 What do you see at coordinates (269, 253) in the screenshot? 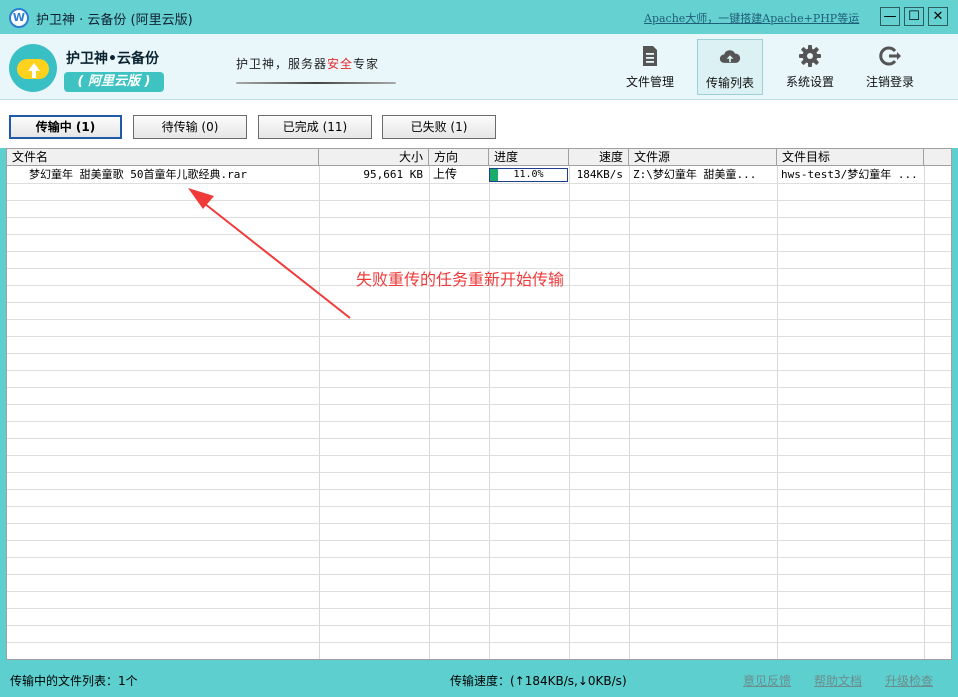
I see `annotation-arrow` at bounding box center [269, 253].